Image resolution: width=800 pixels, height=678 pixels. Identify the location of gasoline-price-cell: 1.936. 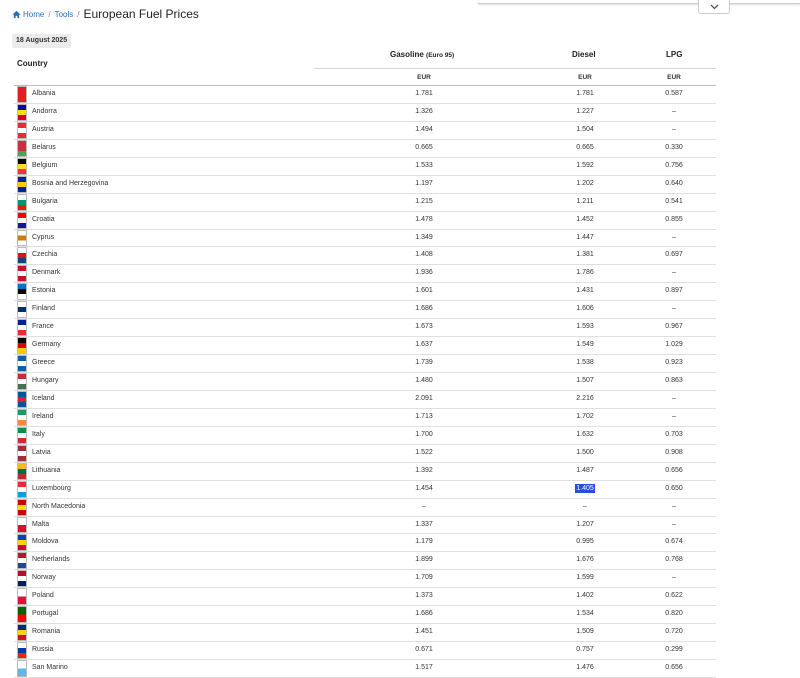
(424, 273).